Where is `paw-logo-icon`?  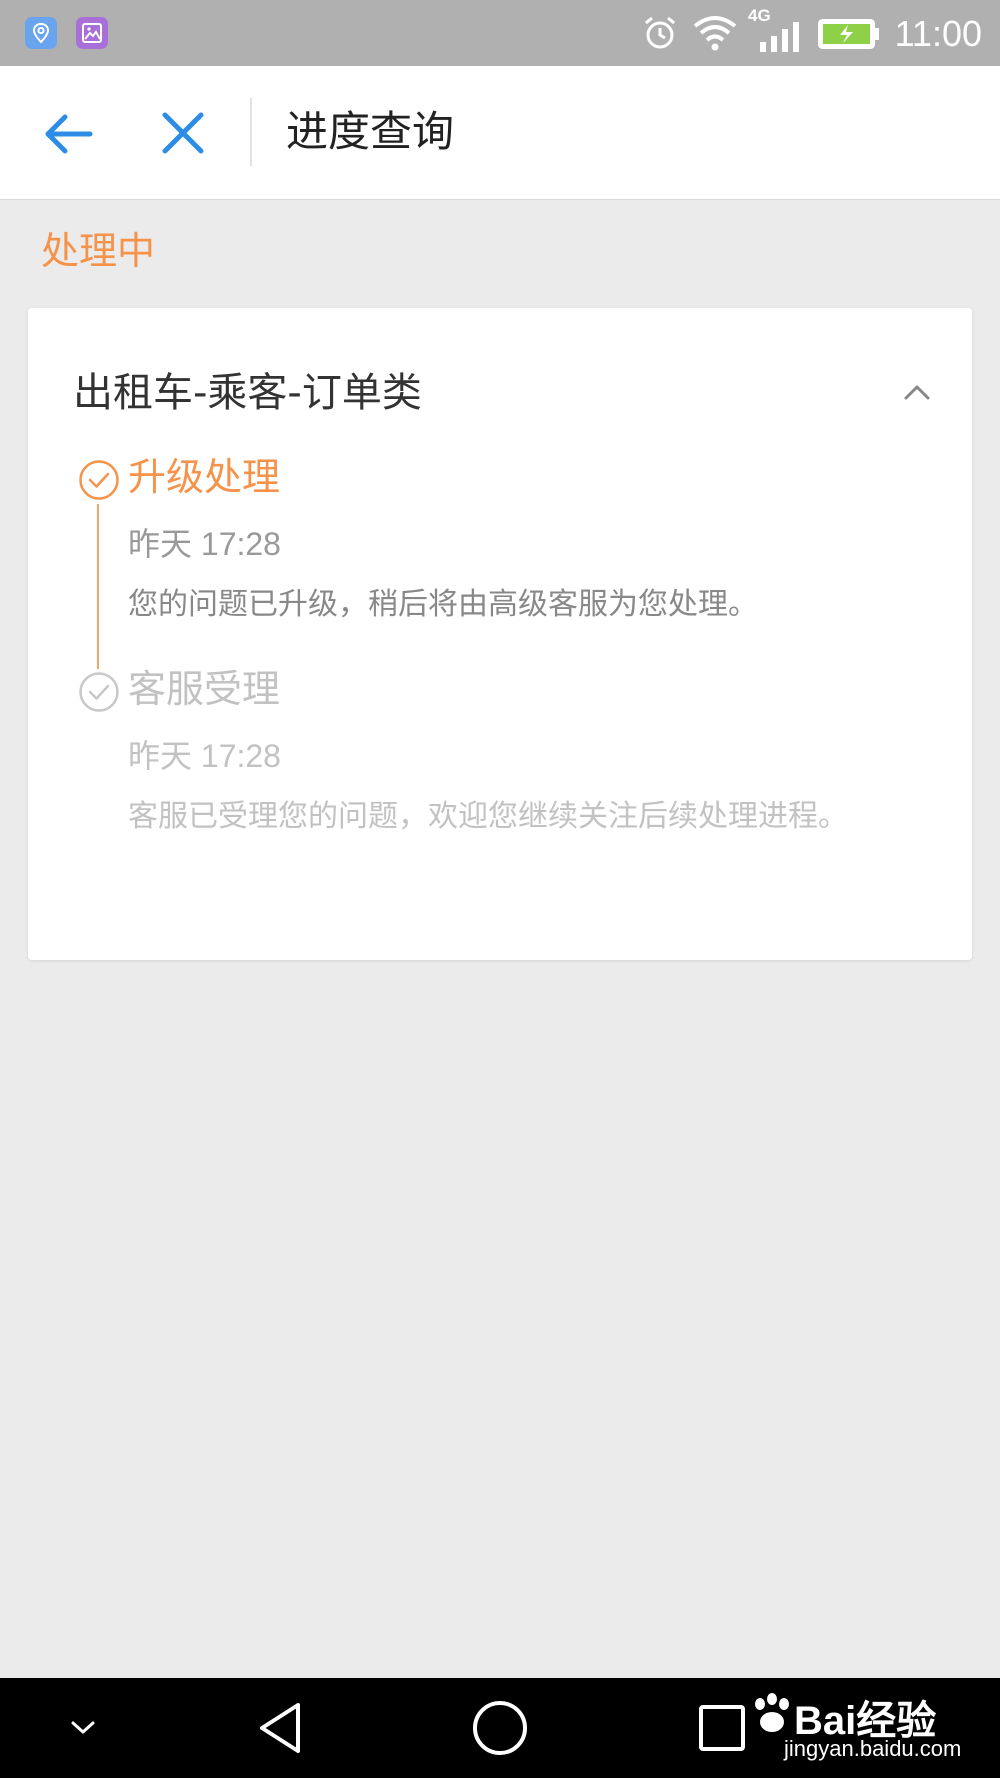 paw-logo-icon is located at coordinates (772, 1712).